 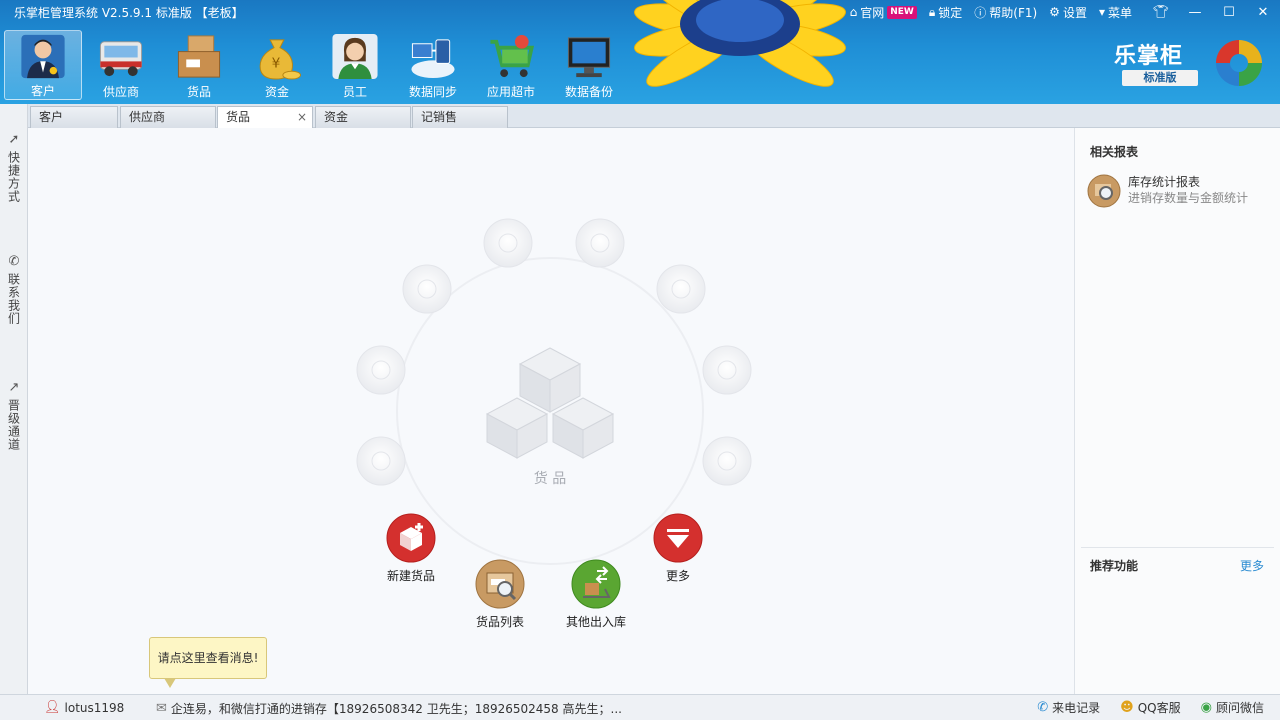 I want to click on menu-button: ▾ 菜单, so click(x=1115, y=12).